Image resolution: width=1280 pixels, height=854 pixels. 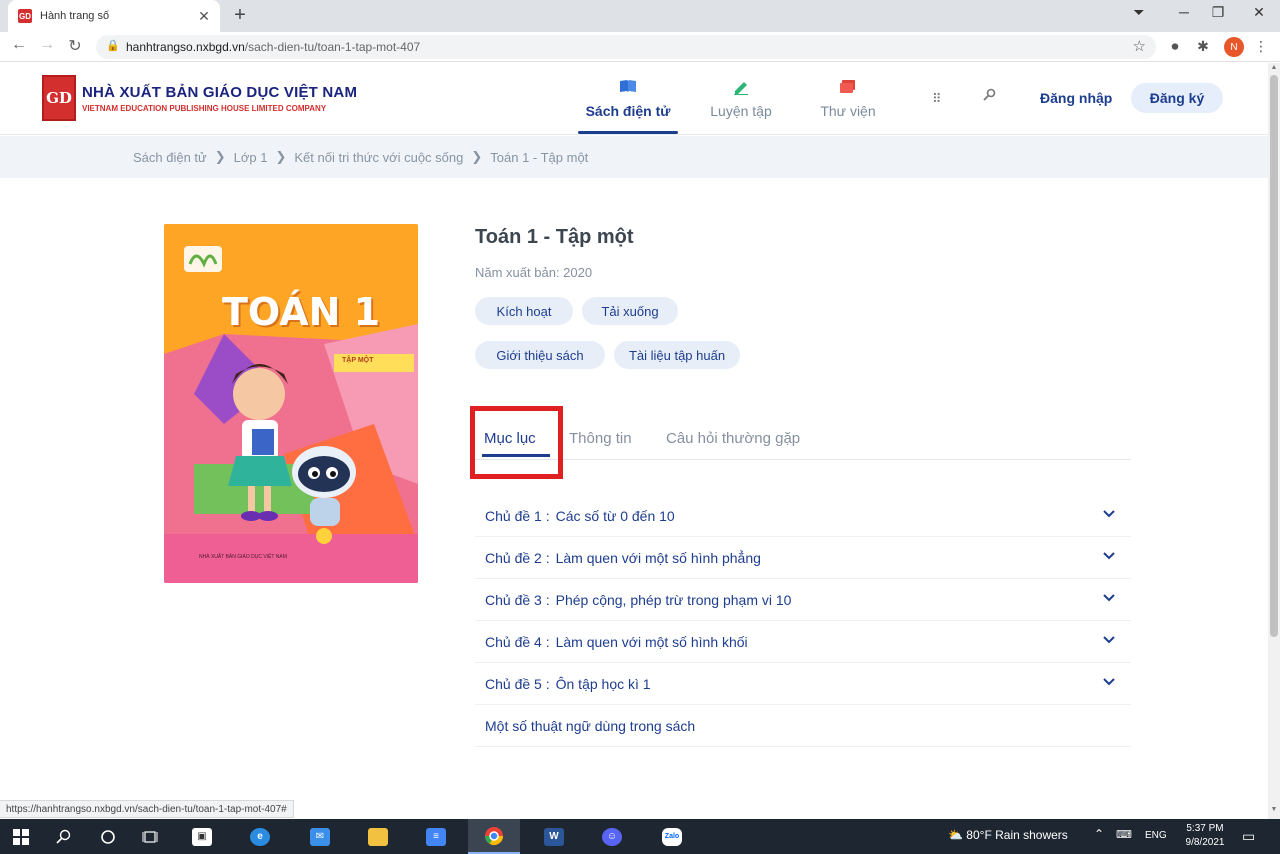 I want to click on site-favicon-icon: GD, so click(x=25, y=16).